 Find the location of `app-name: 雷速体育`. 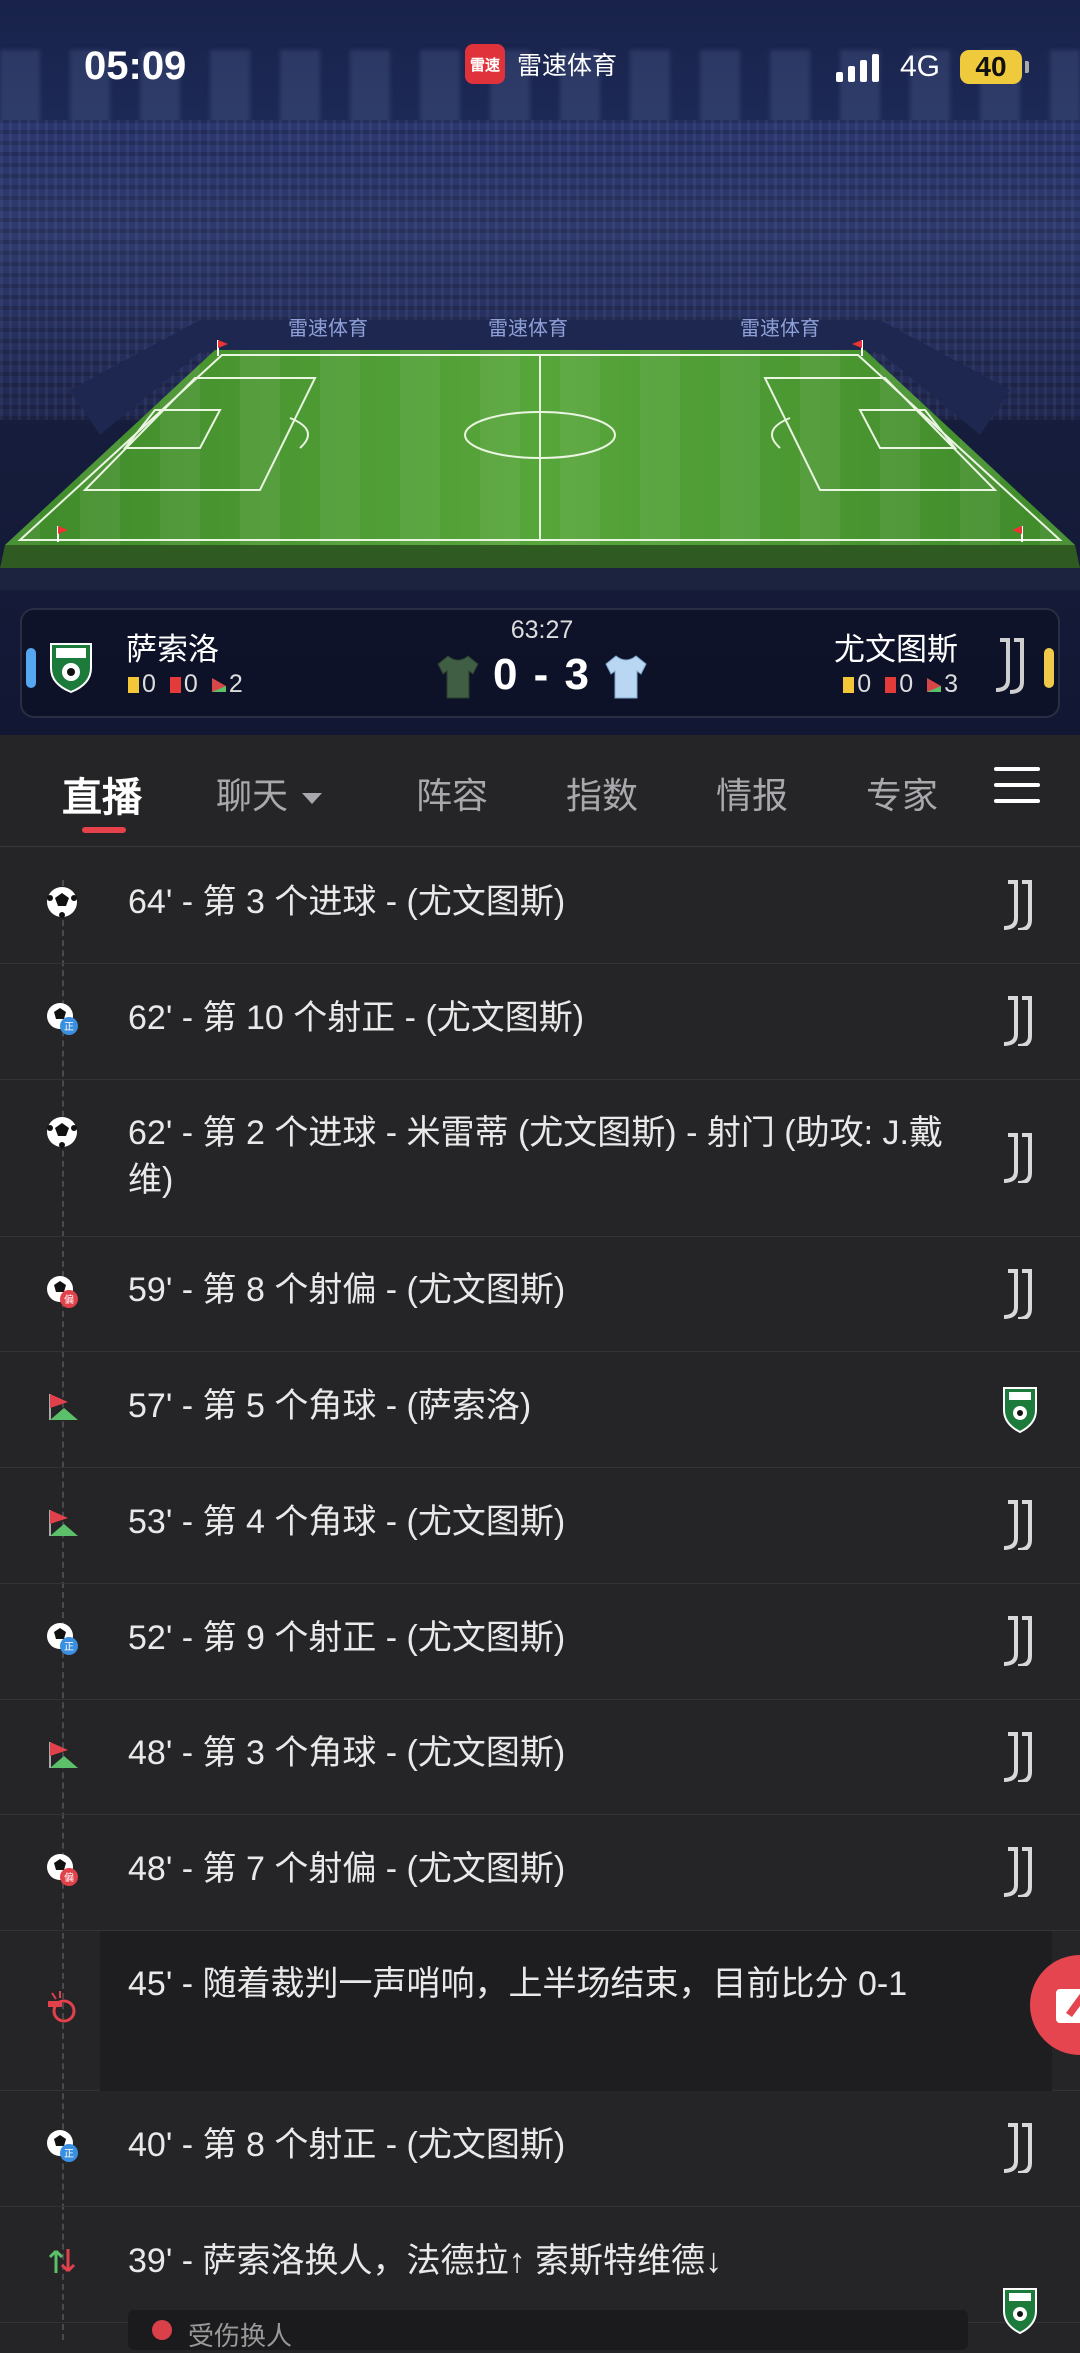

app-name: 雷速体育 is located at coordinates (567, 66).